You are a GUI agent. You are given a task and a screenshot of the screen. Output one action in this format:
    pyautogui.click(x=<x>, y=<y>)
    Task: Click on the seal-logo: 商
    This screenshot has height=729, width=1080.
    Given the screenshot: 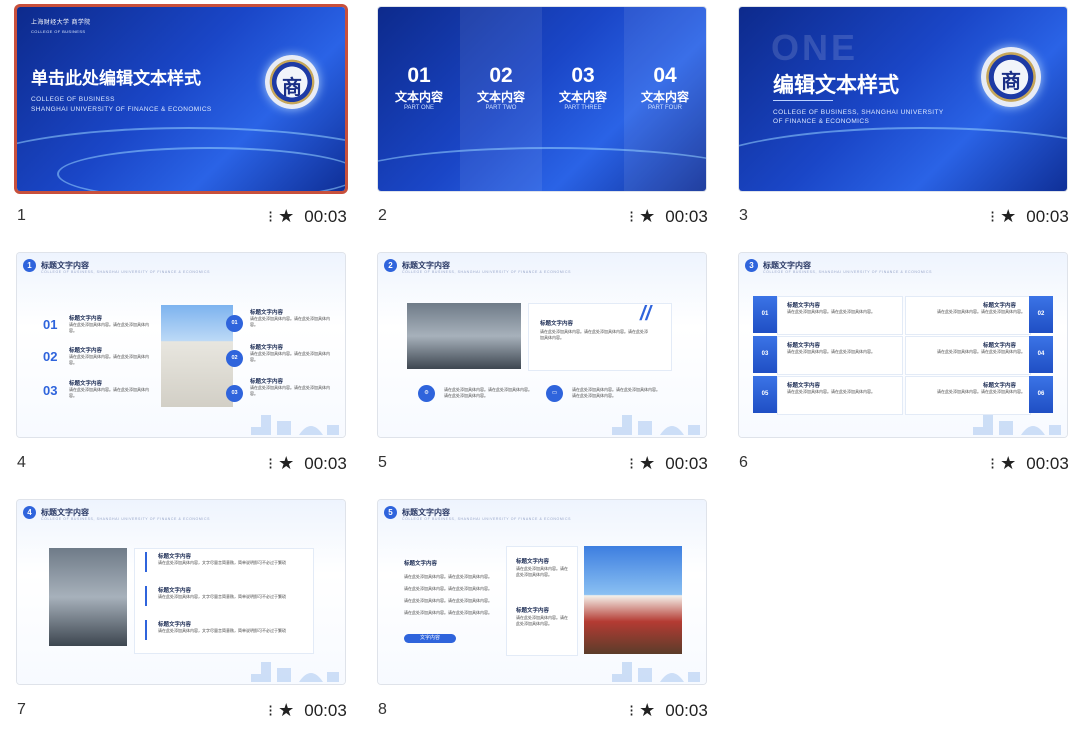 What is the action you would take?
    pyautogui.click(x=292, y=82)
    